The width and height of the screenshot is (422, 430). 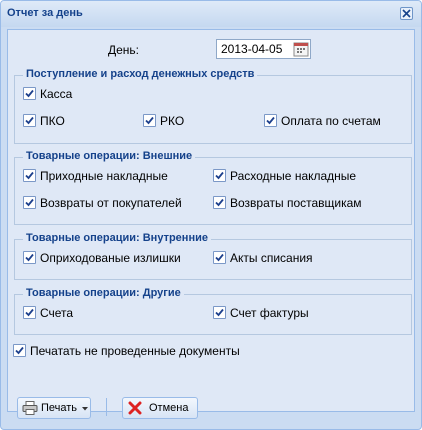 I want to click on calendar-icon, so click(x=301, y=49).